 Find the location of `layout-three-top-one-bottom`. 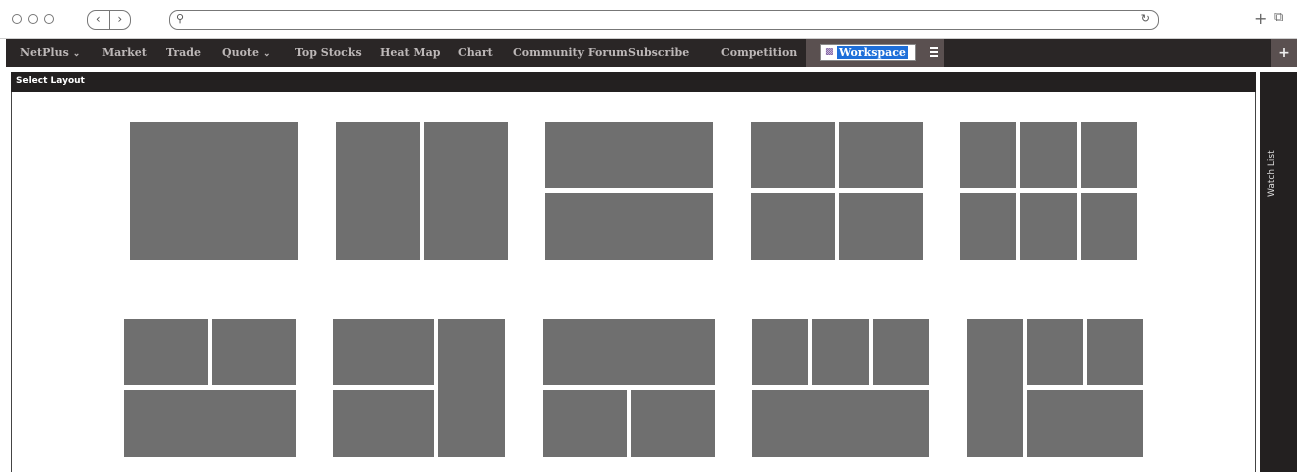

layout-three-top-one-bottom is located at coordinates (840, 388).